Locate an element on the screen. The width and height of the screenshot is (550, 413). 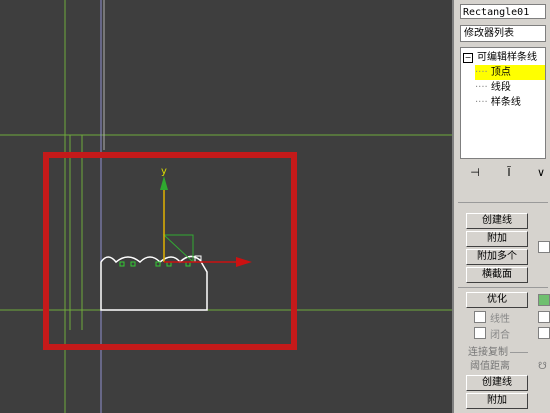
make-unique-icon: ∨ is located at coordinates (540, 173).